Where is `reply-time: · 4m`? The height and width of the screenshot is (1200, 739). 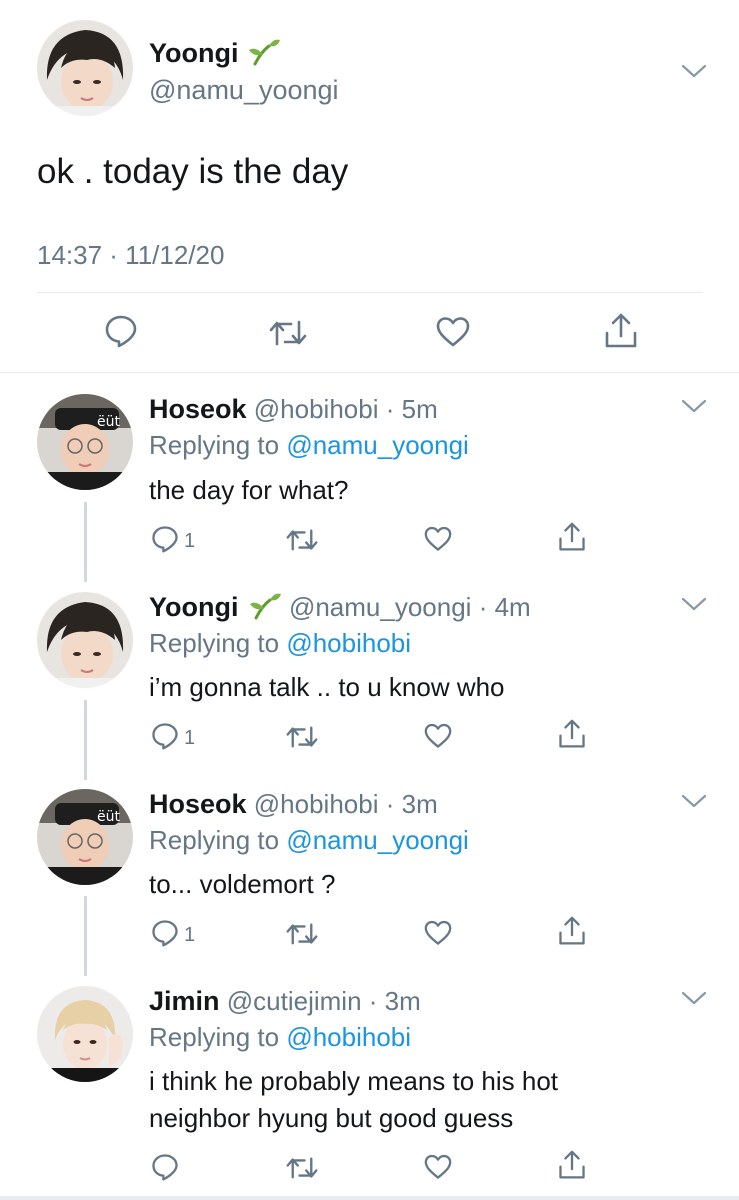 reply-time: · 4m is located at coordinates (504, 607).